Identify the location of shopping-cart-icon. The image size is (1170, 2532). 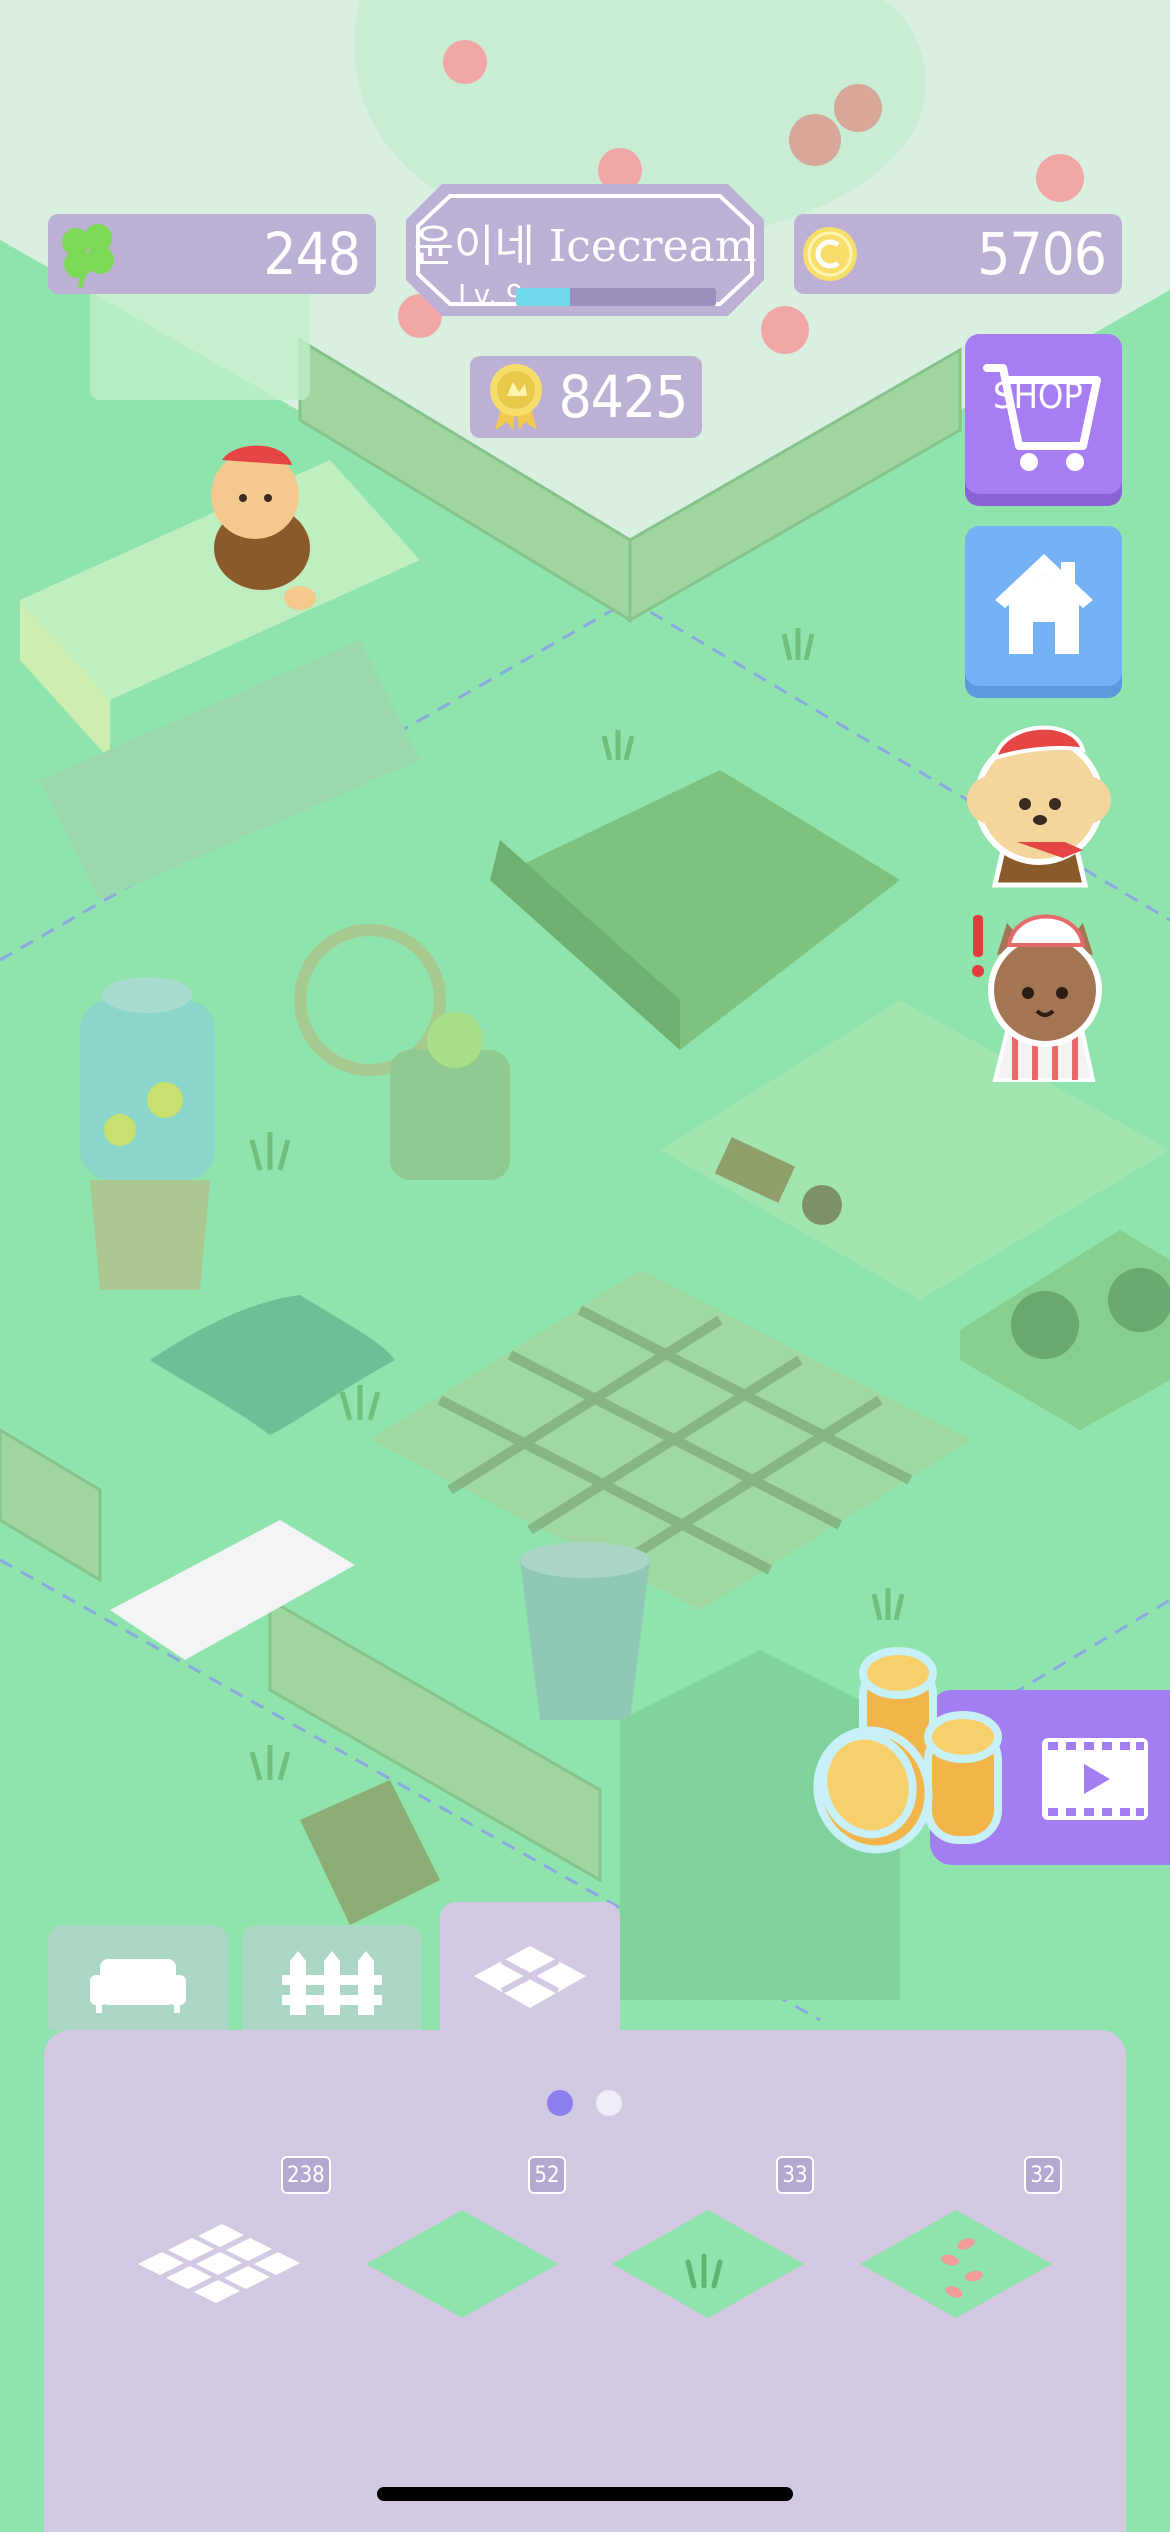
(1042, 417).